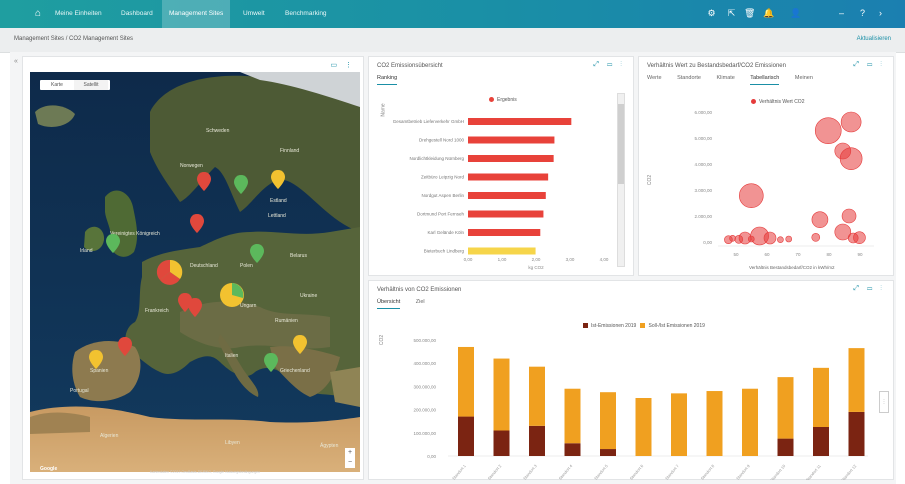 The height and width of the screenshot is (484, 905). What do you see at coordinates (862, 13) in the screenshot?
I see `help-icon: ?` at bounding box center [862, 13].